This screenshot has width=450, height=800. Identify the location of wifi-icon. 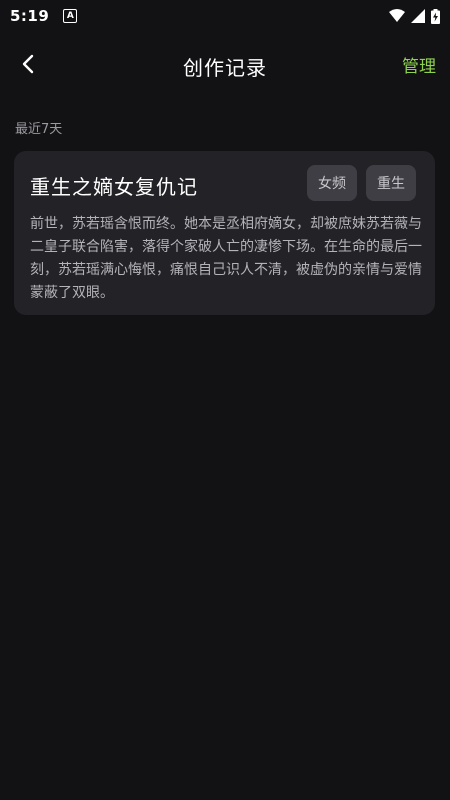
(397, 16).